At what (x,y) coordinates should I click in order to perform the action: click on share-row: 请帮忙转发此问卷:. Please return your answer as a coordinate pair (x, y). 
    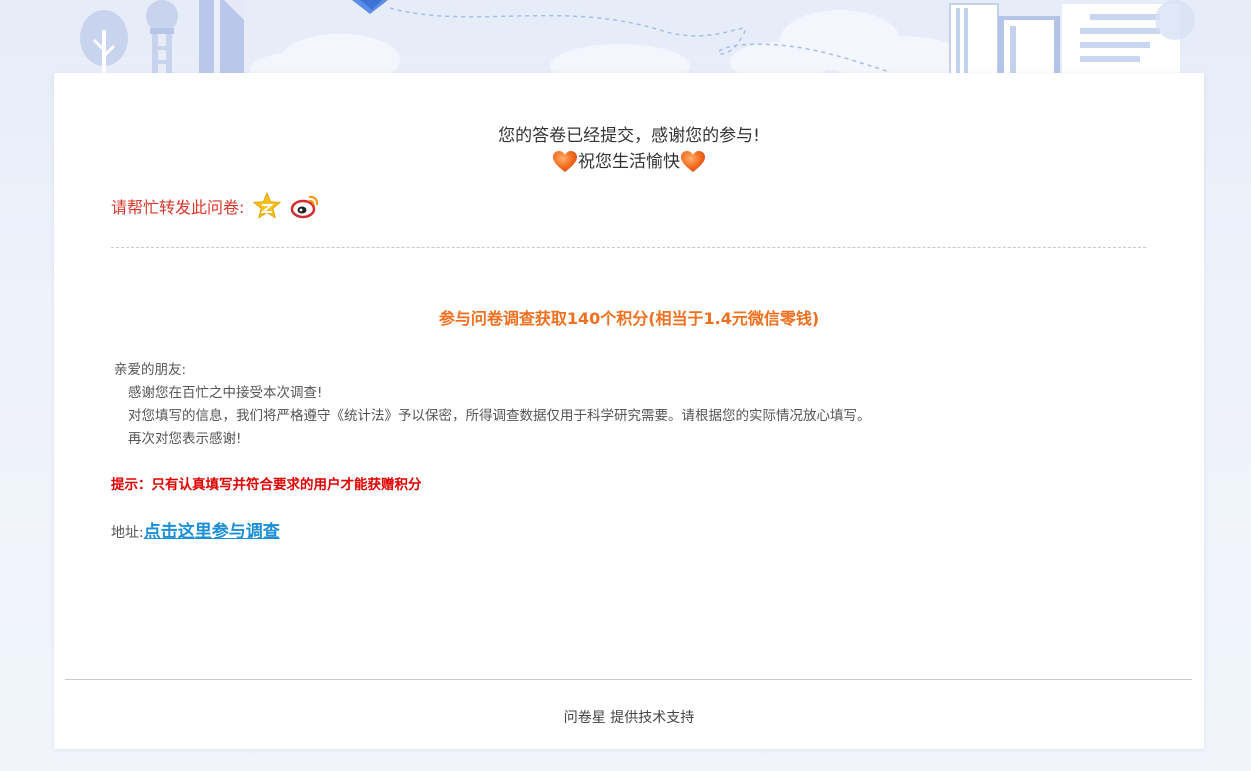
    Looking at the image, I should click on (215, 206).